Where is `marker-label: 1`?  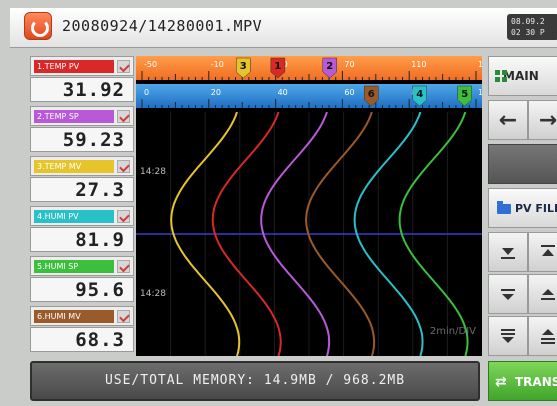
marker-label: 1 is located at coordinates (277, 66).